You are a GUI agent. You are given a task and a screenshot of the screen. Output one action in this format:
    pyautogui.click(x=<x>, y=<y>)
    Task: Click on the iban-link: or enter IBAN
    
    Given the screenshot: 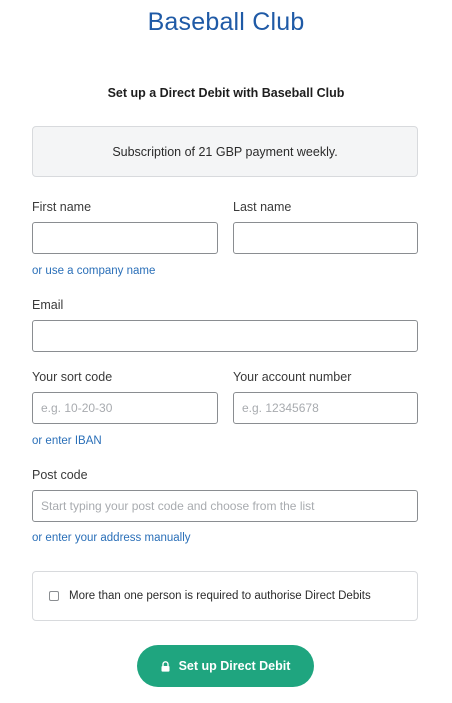 What is the action you would take?
    pyautogui.click(x=67, y=441)
    